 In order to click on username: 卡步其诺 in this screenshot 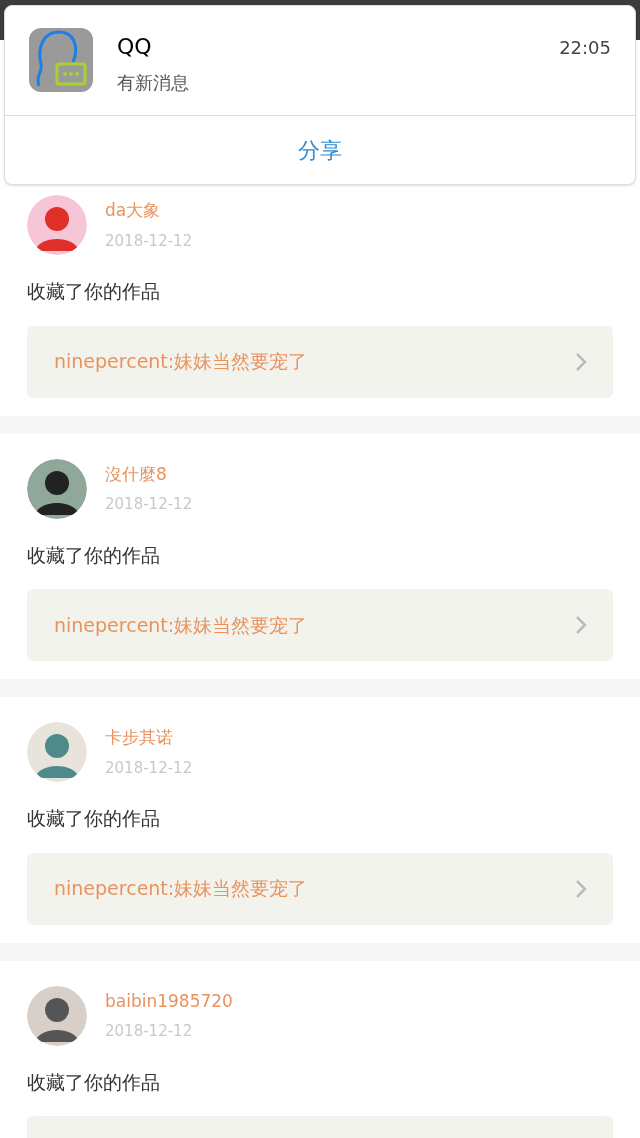, I will do `click(149, 738)`.